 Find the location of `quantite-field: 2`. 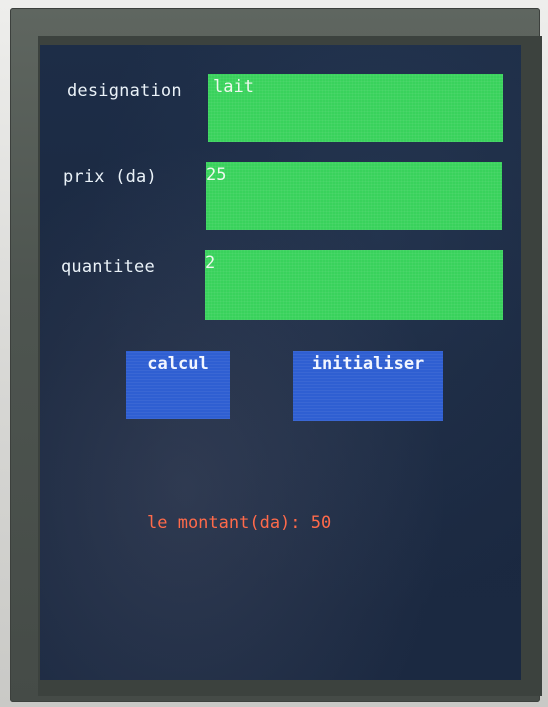

quantite-field: 2 is located at coordinates (354, 285).